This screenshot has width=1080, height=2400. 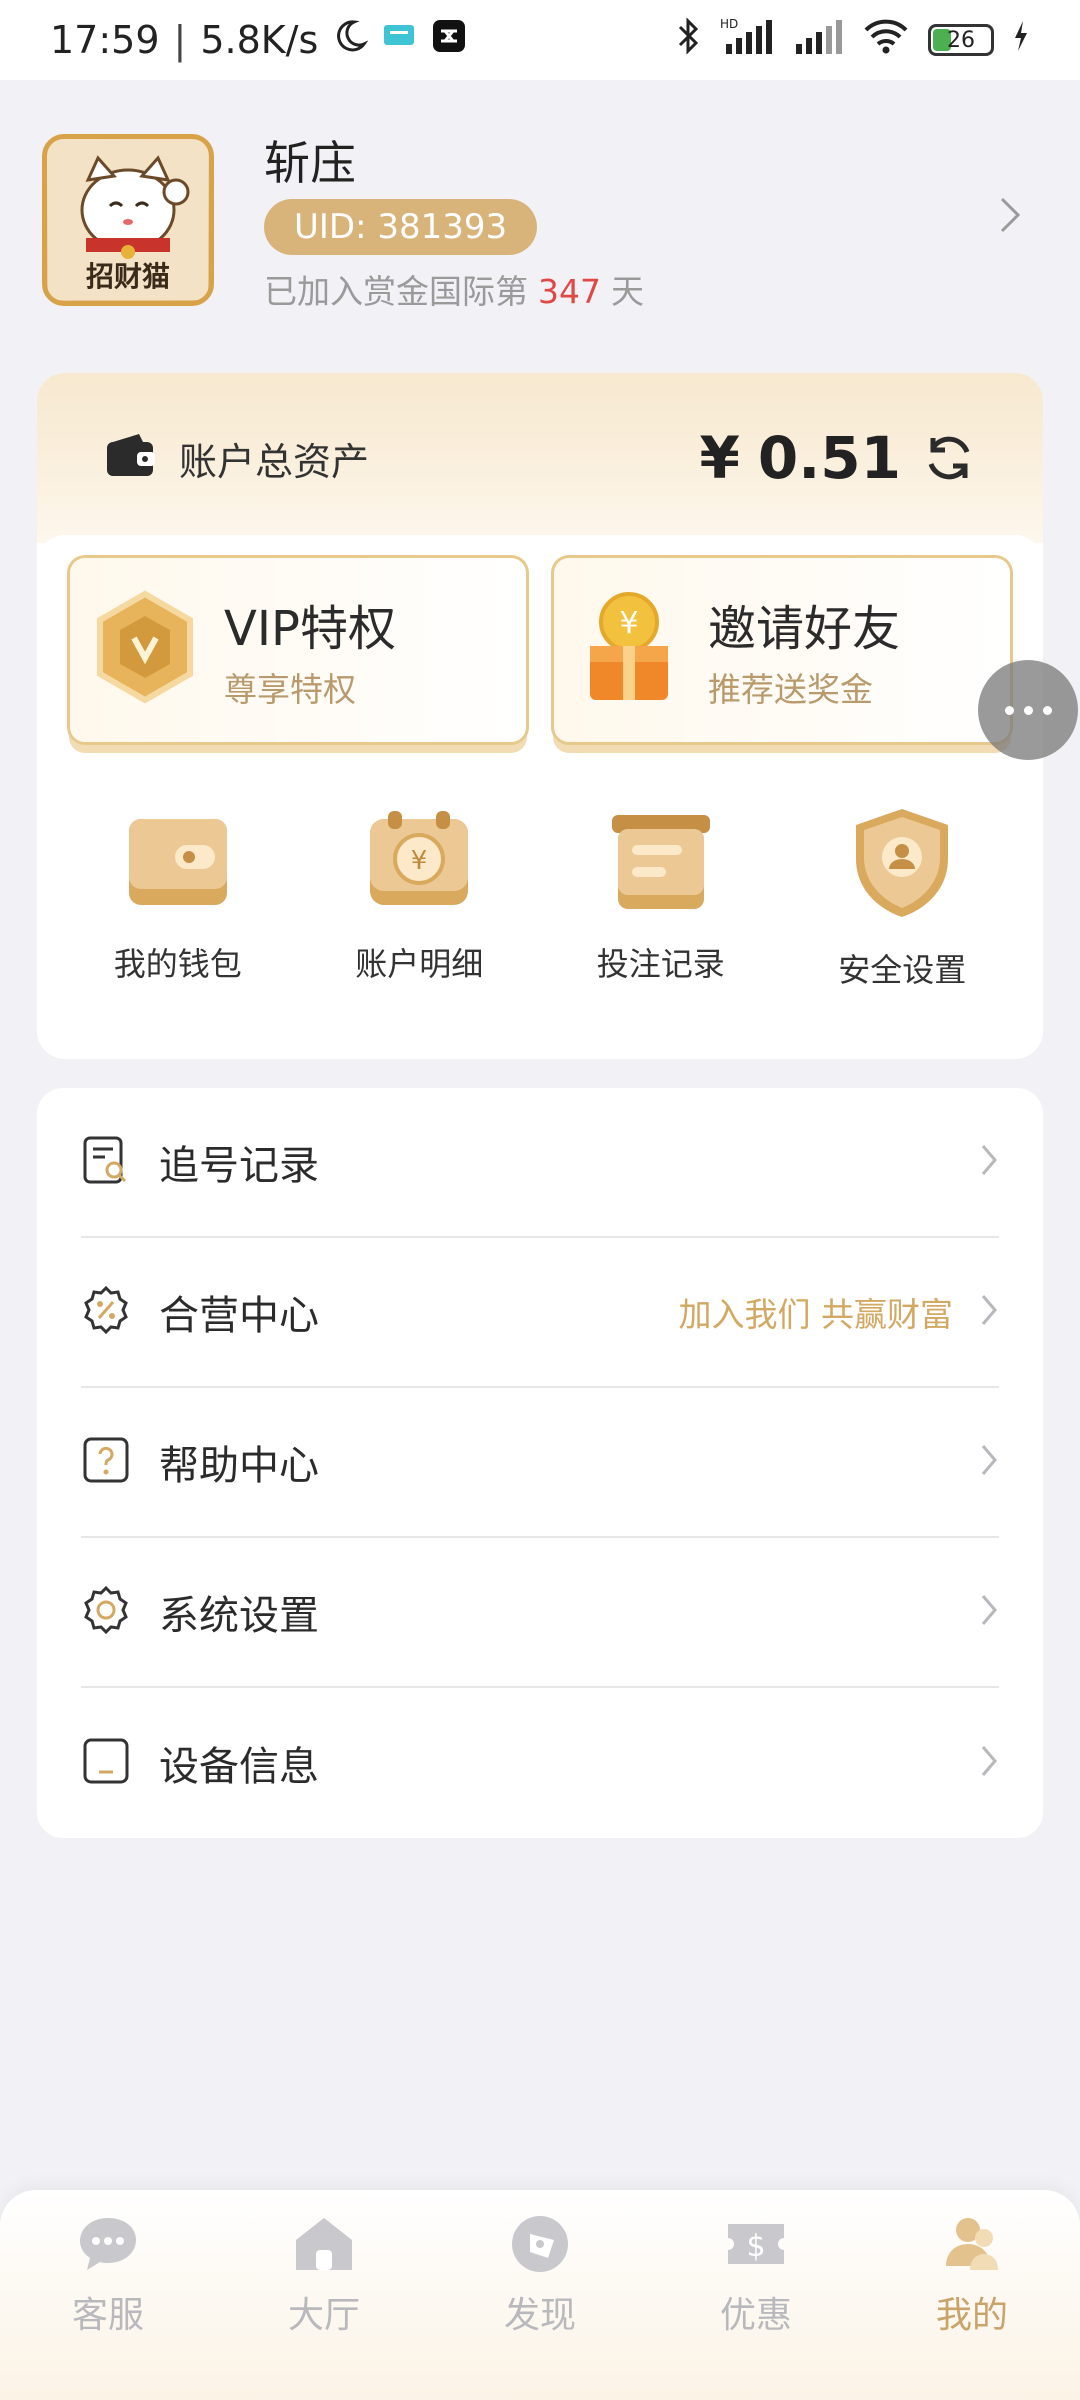 I want to click on chat-icon, so click(x=108, y=2246).